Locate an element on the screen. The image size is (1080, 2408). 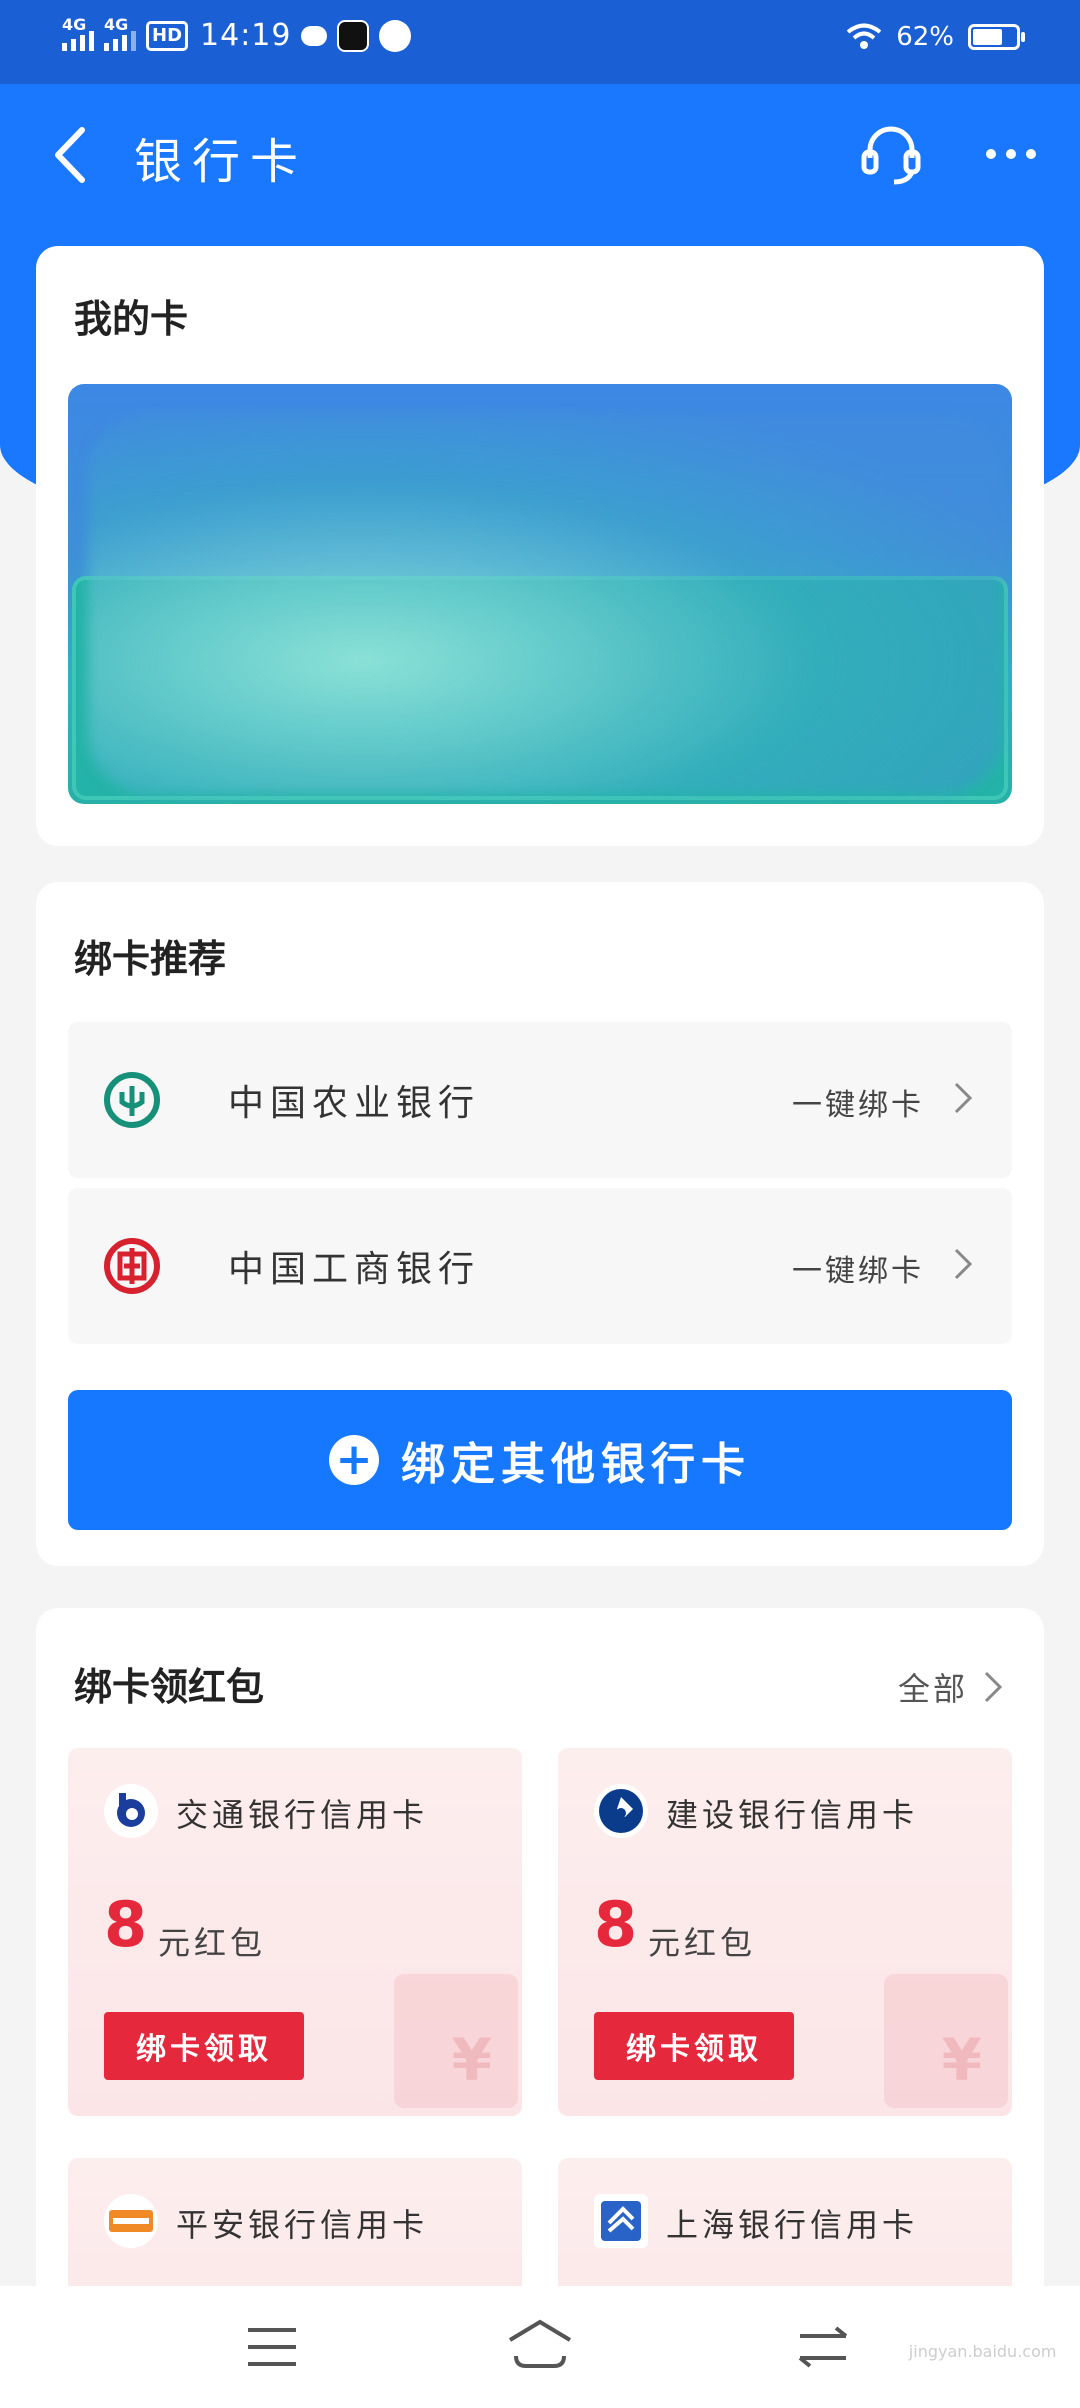
my-cards-title: 我的卡 is located at coordinates (131, 319).